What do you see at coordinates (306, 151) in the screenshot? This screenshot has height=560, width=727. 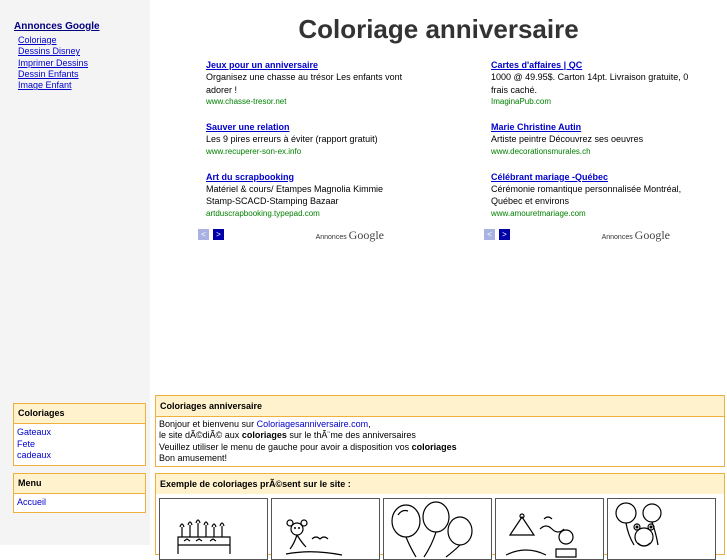 I see `ad-url: www.recuperer-son-ex.info` at bounding box center [306, 151].